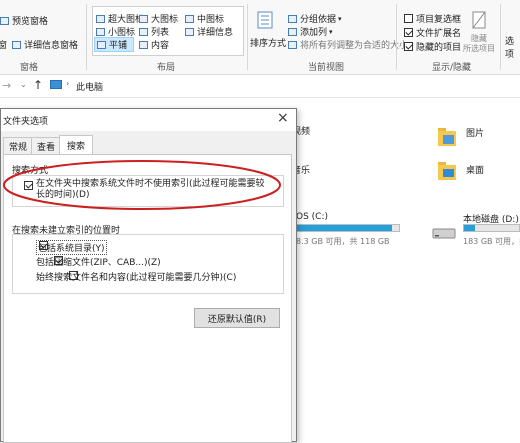  I want to click on dialog-title: 文件夹选项, so click(26, 122).